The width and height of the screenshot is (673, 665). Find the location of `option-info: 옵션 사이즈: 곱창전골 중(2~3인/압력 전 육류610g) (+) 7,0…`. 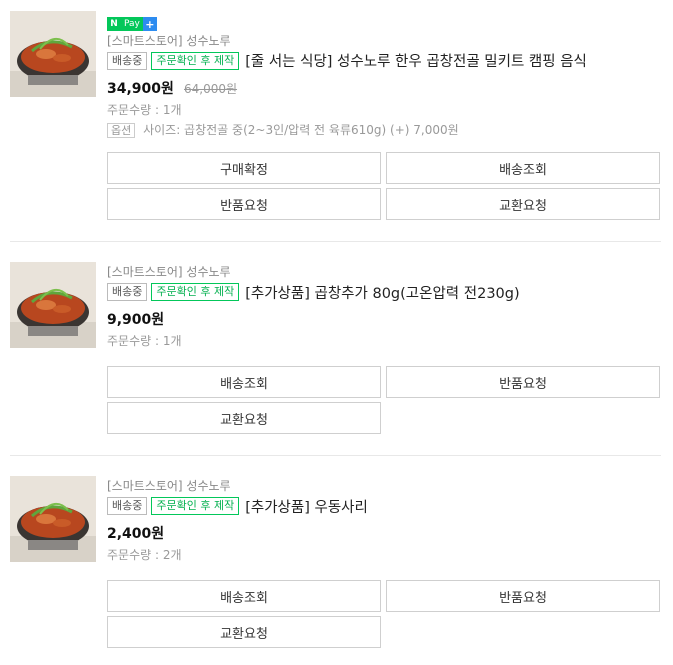

option-info: 옵션 사이즈: 곱창전골 중(2~3인/압력 전 육류610g) (+) 7,0… is located at coordinates (384, 130).